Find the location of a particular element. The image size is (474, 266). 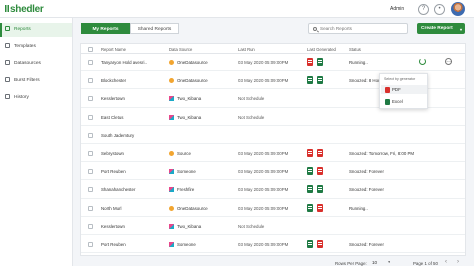

help-icon: ? is located at coordinates (423, 9).